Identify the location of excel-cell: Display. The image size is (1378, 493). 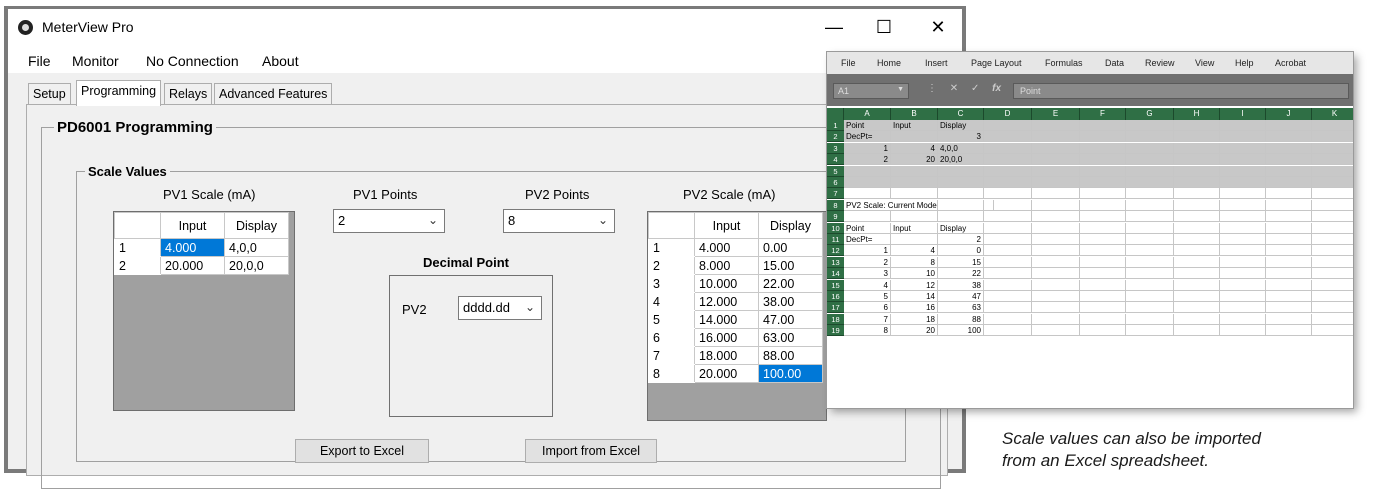
(961, 125).